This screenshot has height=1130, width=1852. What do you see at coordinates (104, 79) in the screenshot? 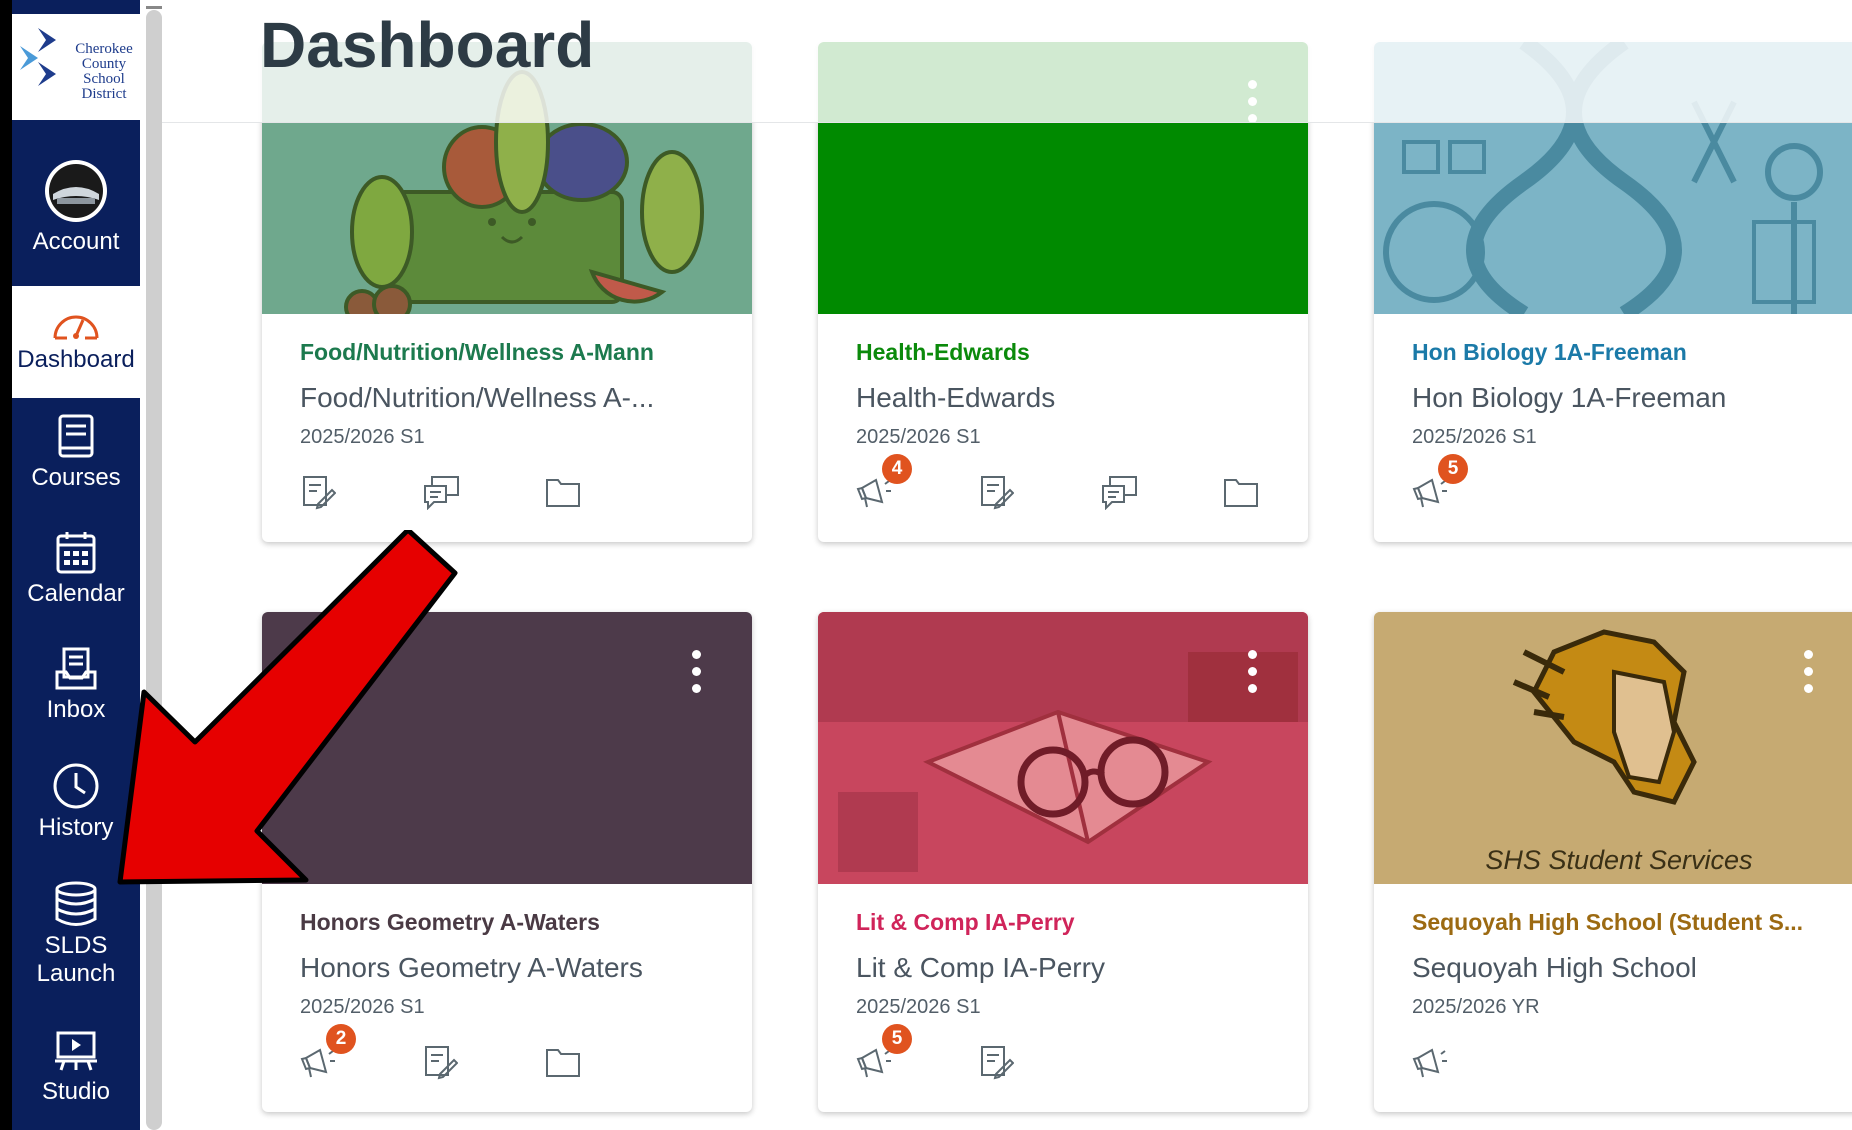
I see `logo-line-3: School` at bounding box center [104, 79].